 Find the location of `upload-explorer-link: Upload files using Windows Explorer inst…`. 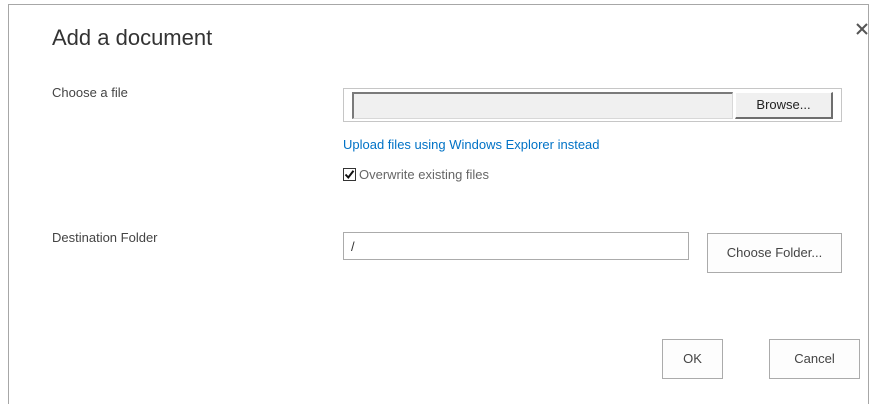

upload-explorer-link: Upload files using Windows Explorer inst… is located at coordinates (471, 144).